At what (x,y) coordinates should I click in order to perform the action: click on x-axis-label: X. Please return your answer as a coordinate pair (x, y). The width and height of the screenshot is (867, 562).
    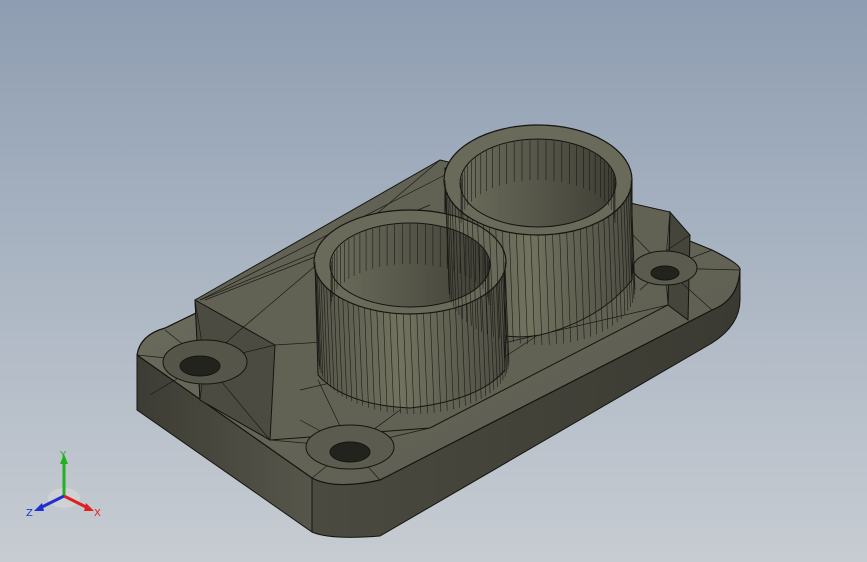
    Looking at the image, I should click on (97, 513).